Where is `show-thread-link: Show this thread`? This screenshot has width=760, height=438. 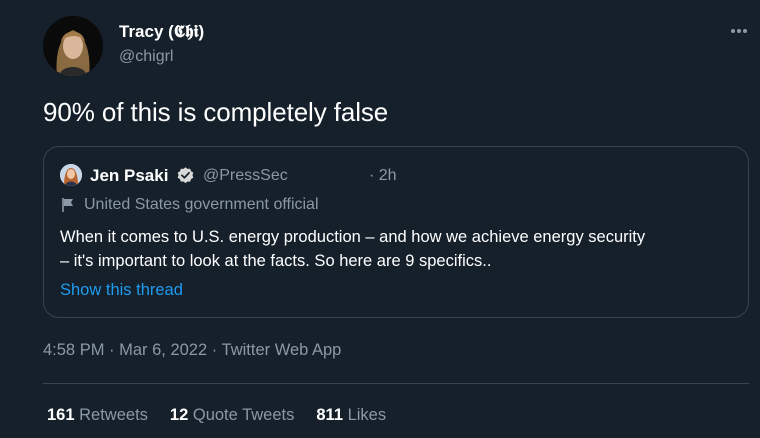
show-thread-link: Show this thread is located at coordinates (121, 290).